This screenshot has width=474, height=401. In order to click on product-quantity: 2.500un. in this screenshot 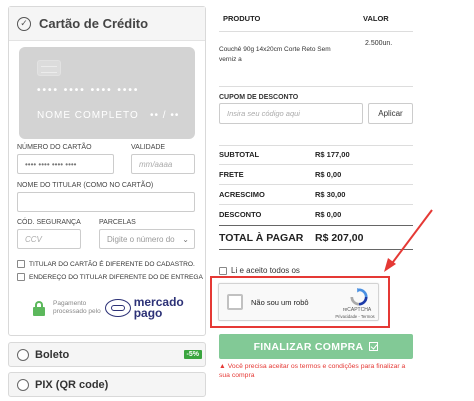, I will do `click(379, 43)`.